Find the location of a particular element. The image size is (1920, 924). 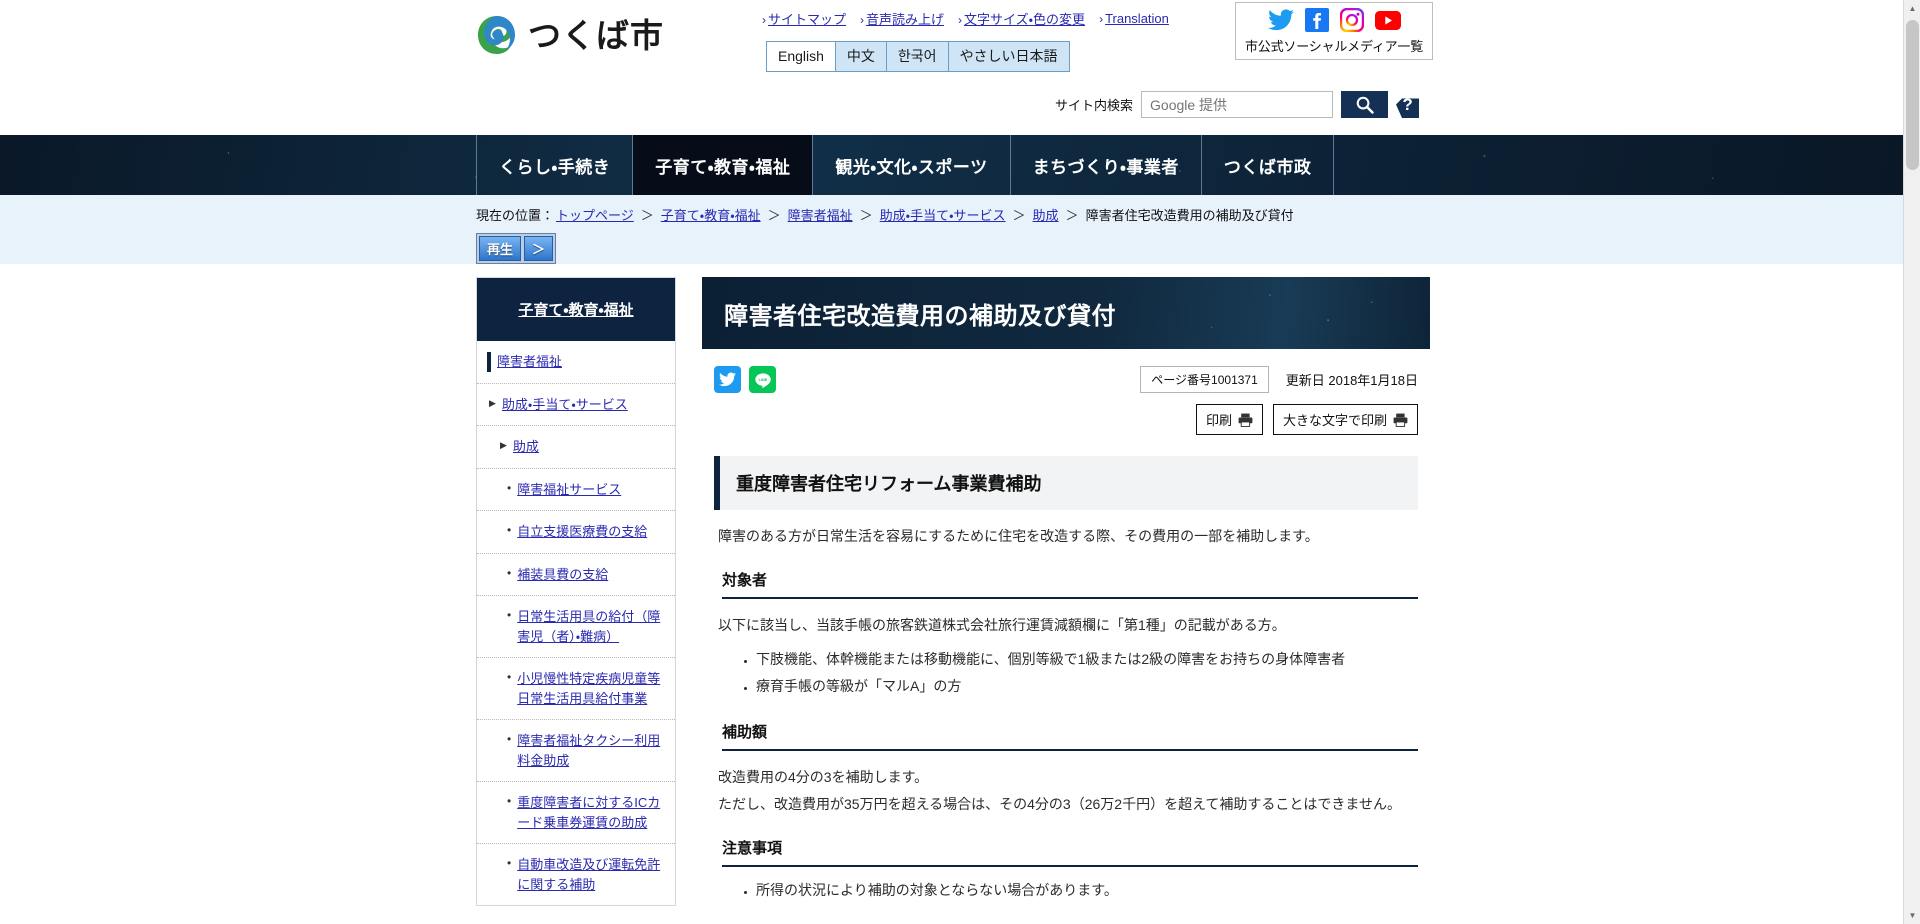

sidebar-item-label: 障害福祉サービス is located at coordinates (569, 490).